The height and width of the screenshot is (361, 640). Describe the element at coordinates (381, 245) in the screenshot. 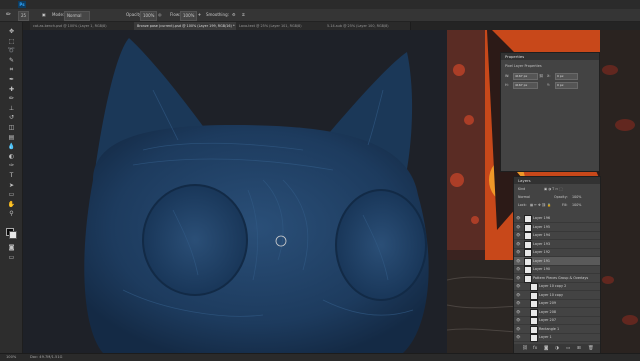

I see `right-cheek` at that location.